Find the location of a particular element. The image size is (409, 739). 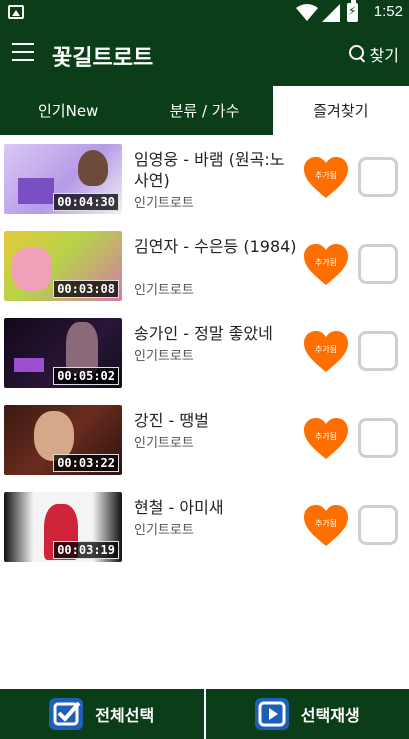

tab-bar: 인기New 분류 / 가수 즐겨찾기 is located at coordinates (204, 110).